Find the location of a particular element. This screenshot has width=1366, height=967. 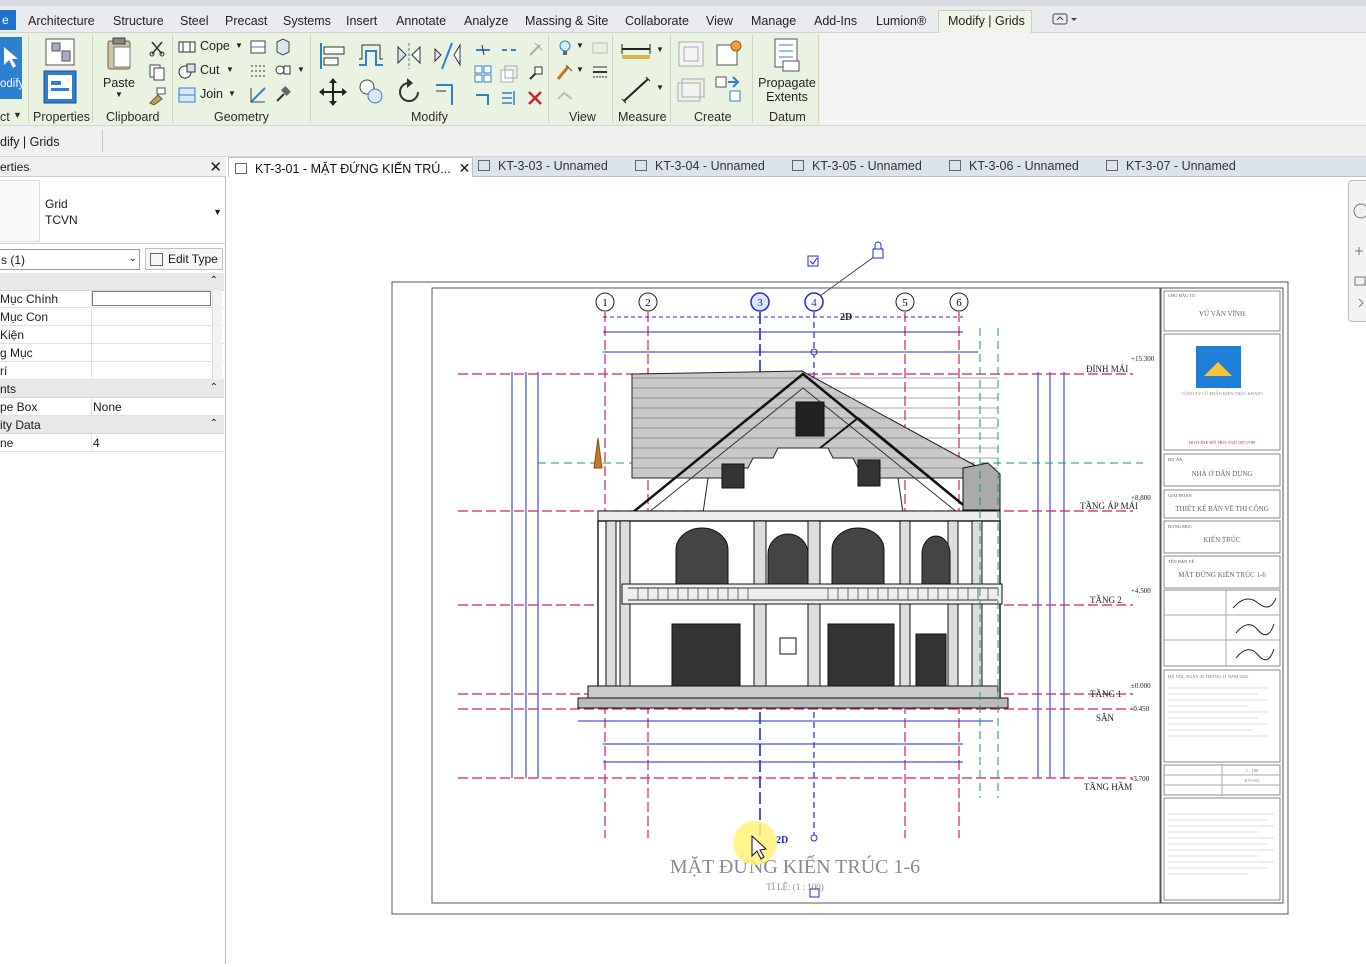

chevron-down-icon: ▼ is located at coordinates (217, 212).